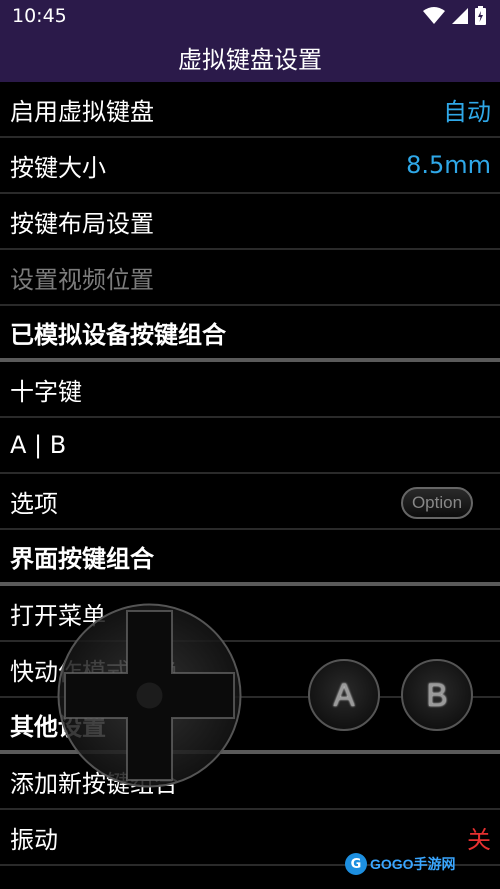 The image size is (500, 889). Describe the element at coordinates (480, 15) in the screenshot. I see `battery-charging-icon` at that location.